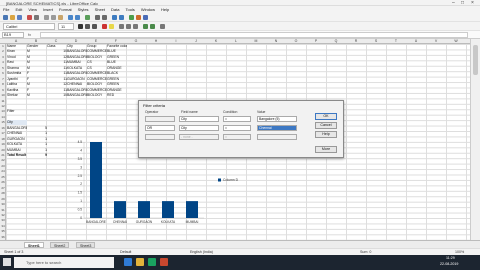 The image size is (480, 270). I want to click on formula-input, so click(254, 35).